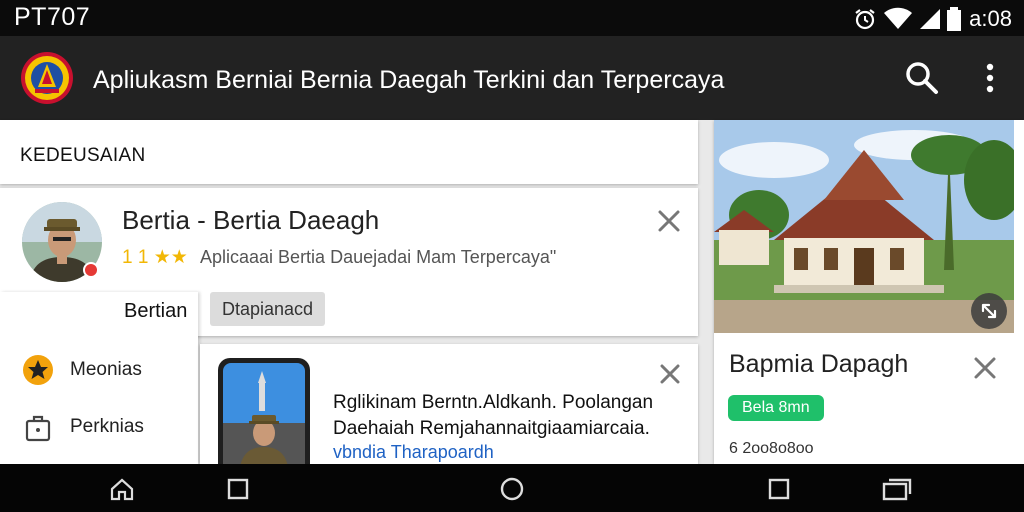  I want to click on featured-title: Bapmia Dapagh, so click(818, 364).